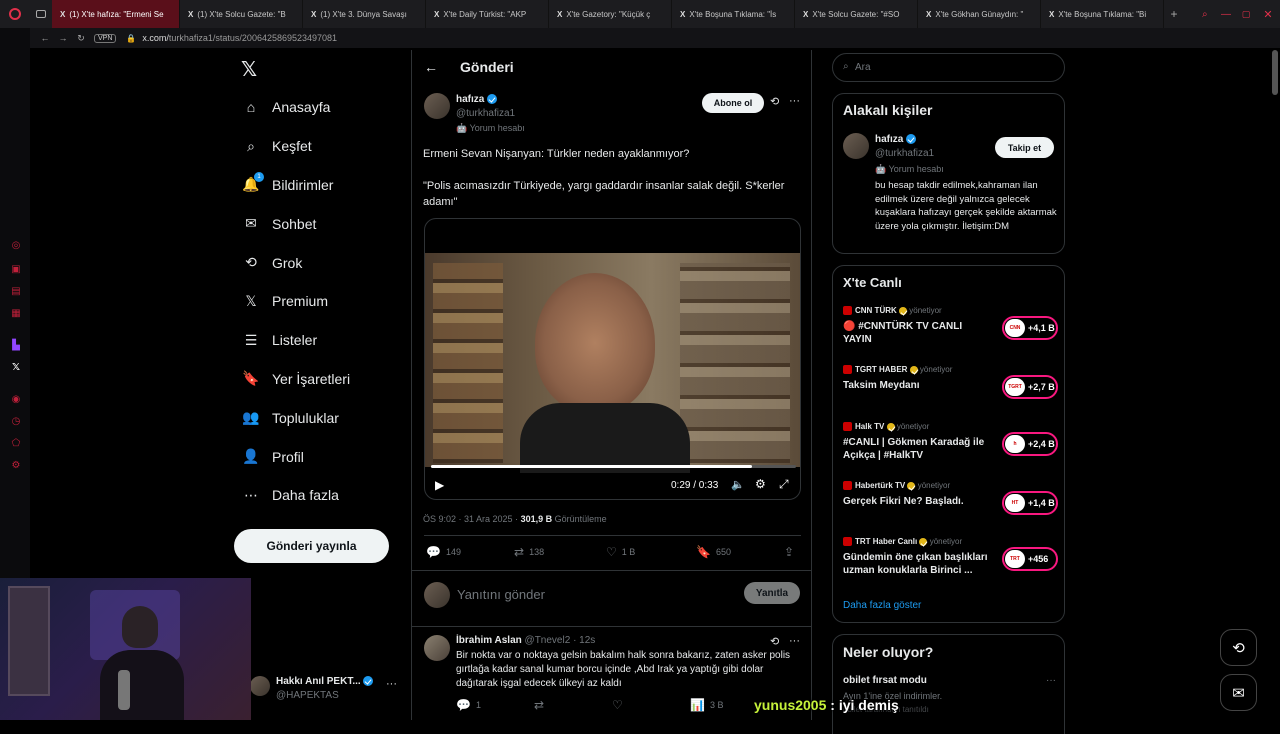 The width and height of the screenshot is (1280, 734). I want to click on back-arrow-icon: ←, so click(431, 67).